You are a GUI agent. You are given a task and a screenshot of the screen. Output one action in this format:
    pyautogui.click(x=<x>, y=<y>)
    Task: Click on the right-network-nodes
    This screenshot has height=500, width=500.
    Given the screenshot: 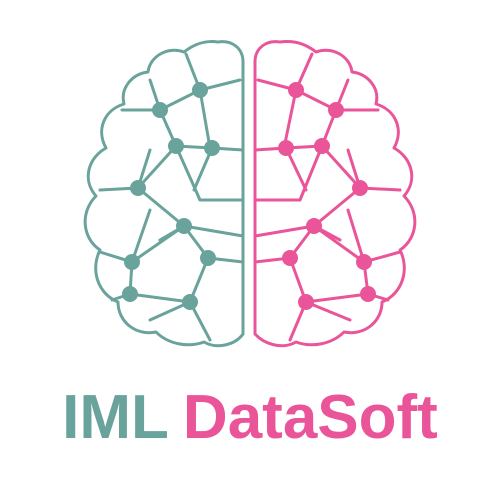 What is the action you would take?
    pyautogui.click(x=327, y=196)
    